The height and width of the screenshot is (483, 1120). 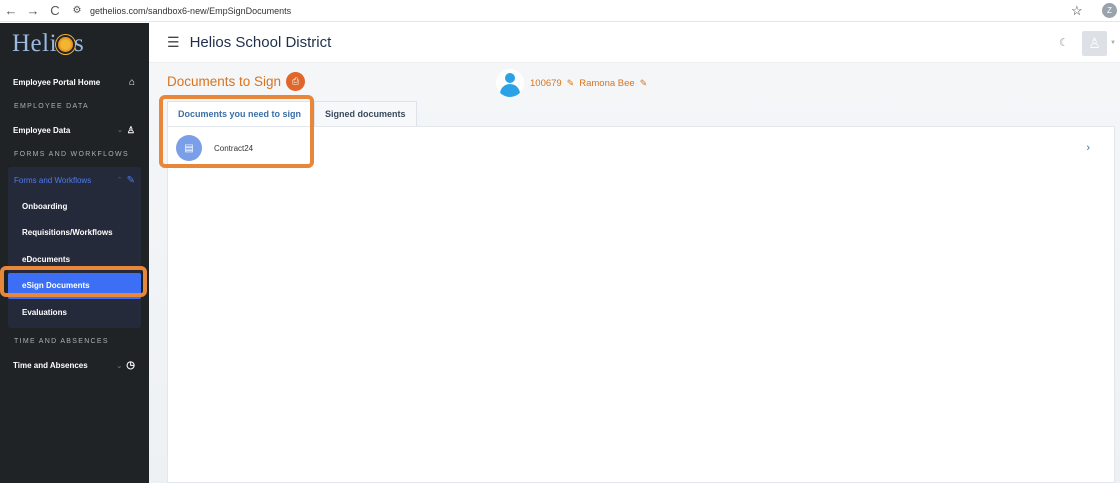 I want to click on chevron-down-icon: ▼, so click(x=1113, y=43).